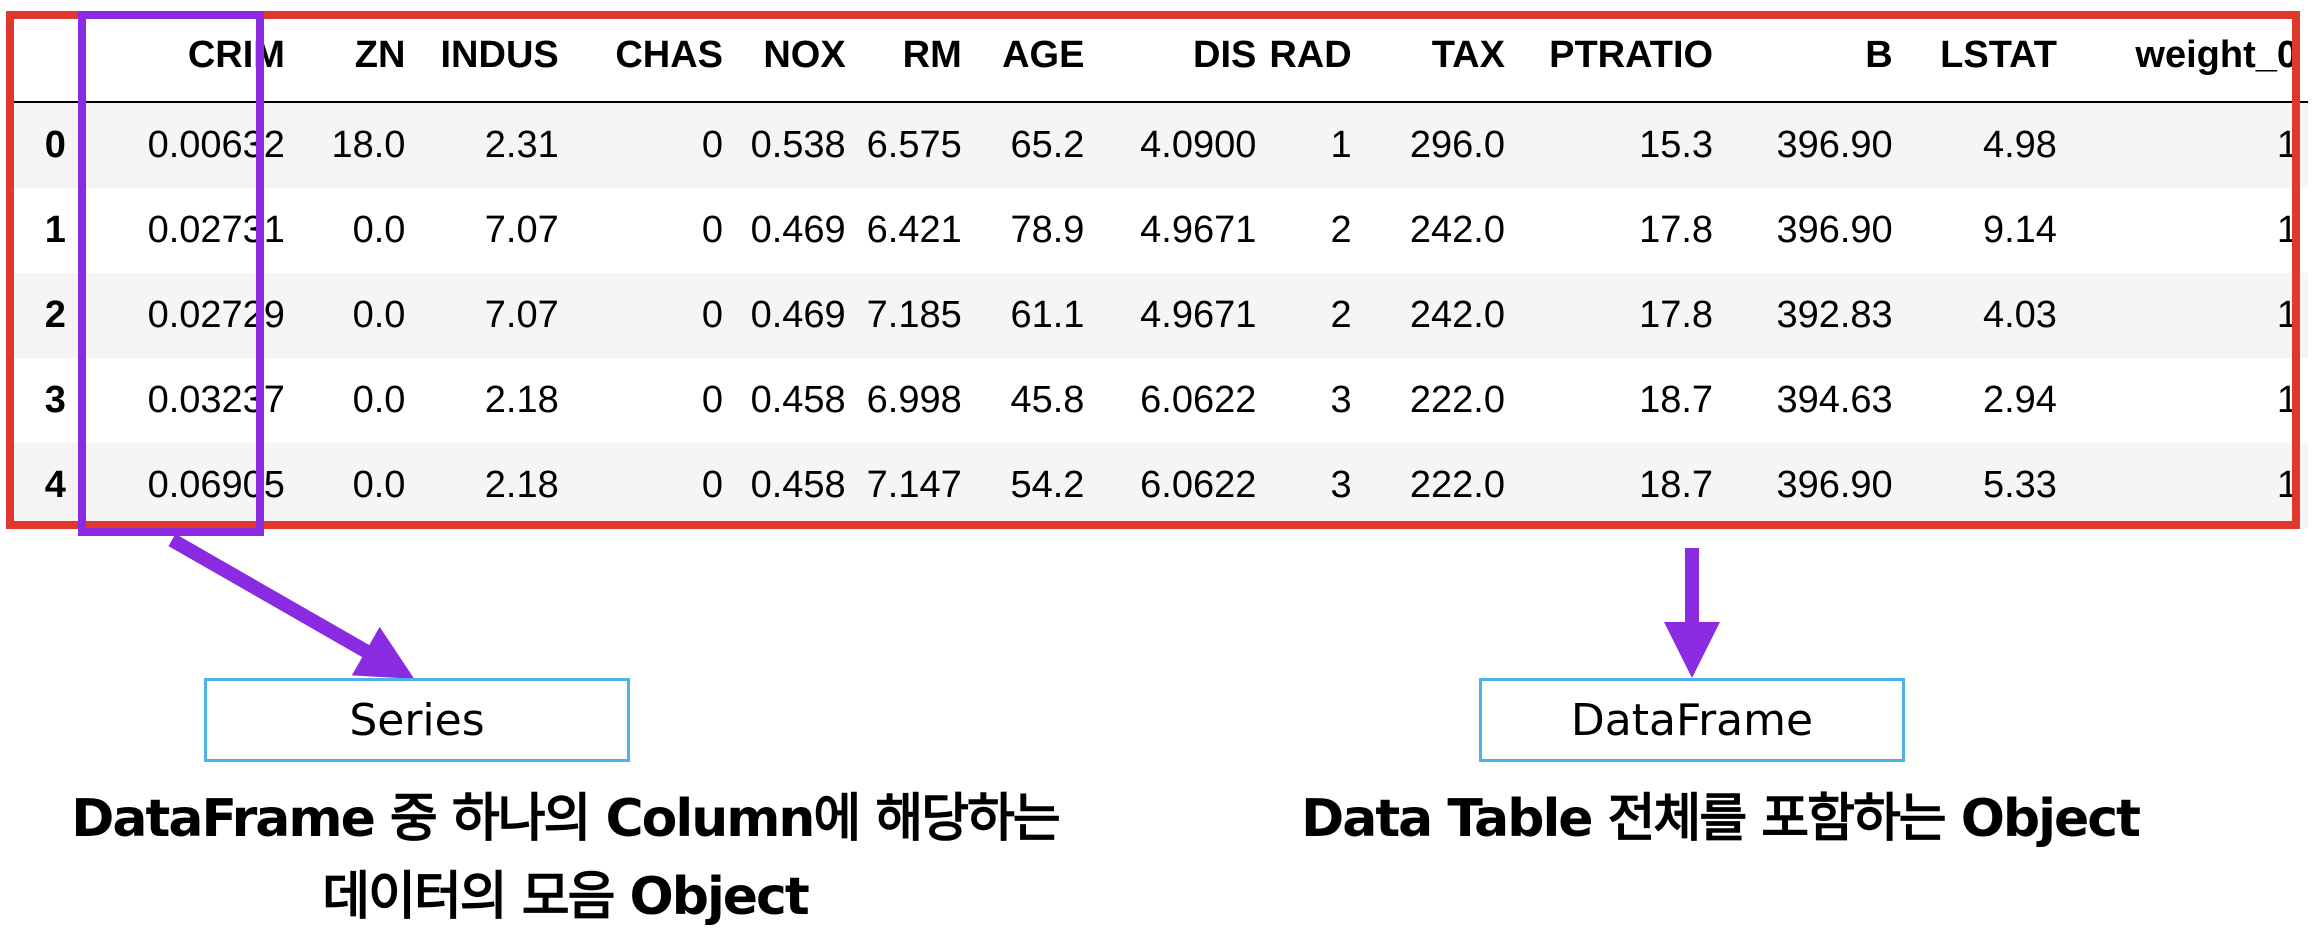 This screenshot has width=2316, height=938. Describe the element at coordinates (566, 819) in the screenshot. I see `series-caption-line1: DataFrame 중 하나의 Column에 해당하는` at that location.